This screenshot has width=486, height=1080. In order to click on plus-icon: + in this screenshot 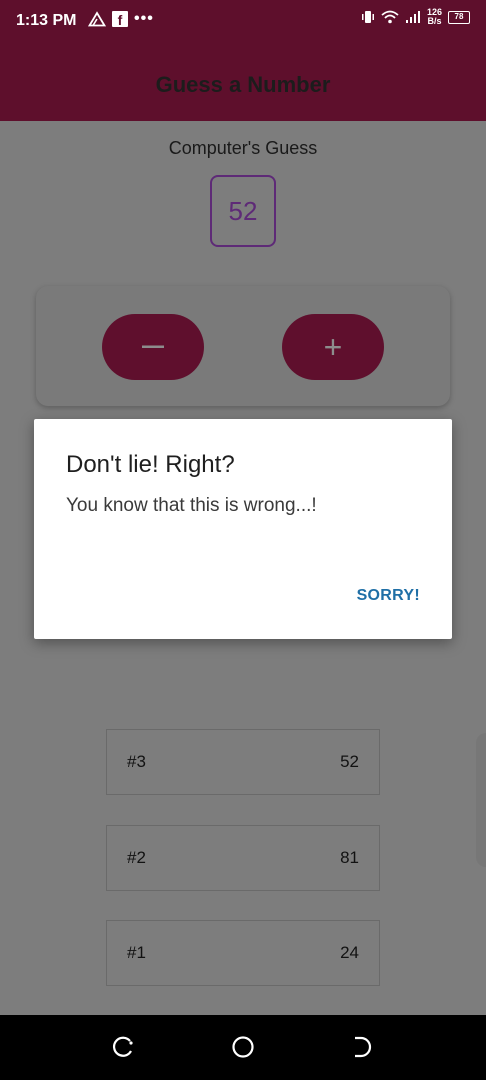, I will do `click(333, 346)`.